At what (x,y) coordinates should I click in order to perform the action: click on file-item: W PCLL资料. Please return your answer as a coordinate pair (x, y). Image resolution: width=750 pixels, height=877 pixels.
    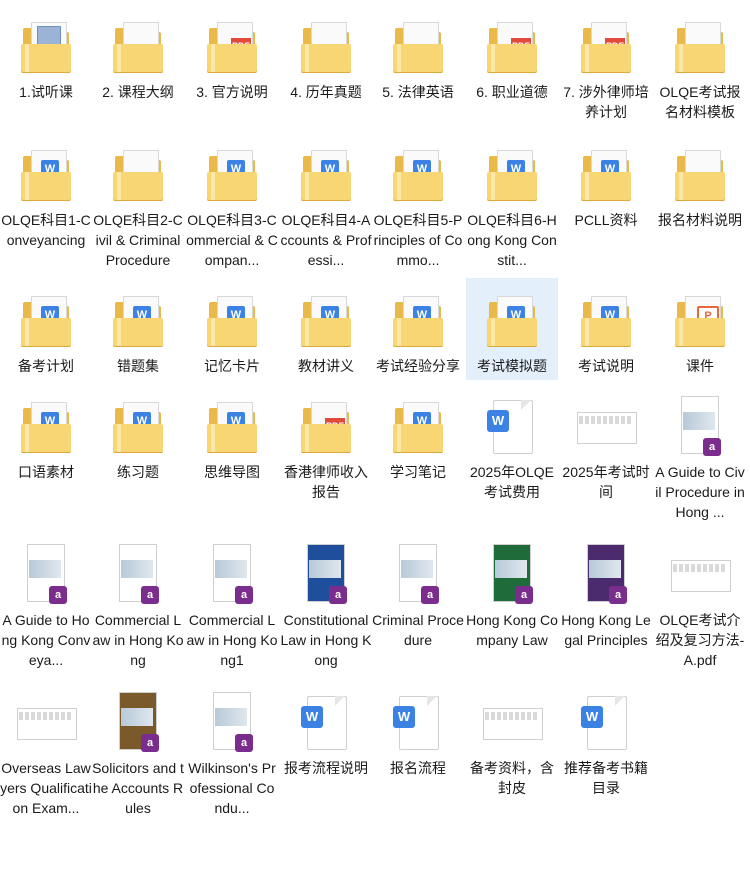
    Looking at the image, I should click on (606, 185).